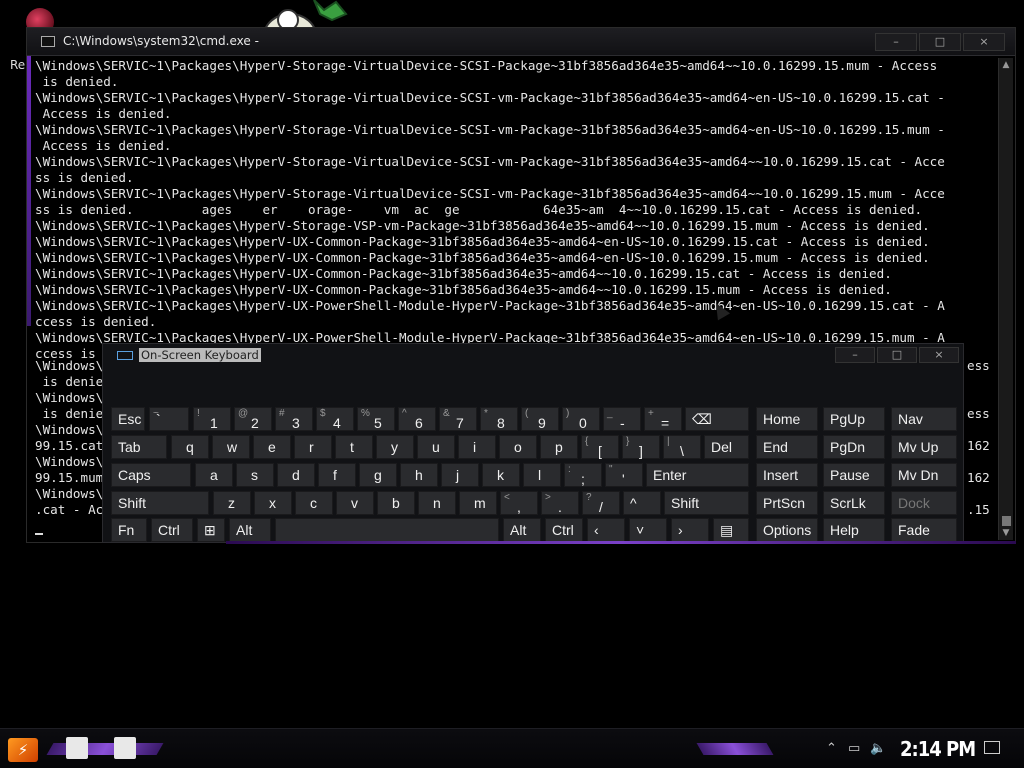 This screenshot has height=768, width=1024. What do you see at coordinates (641, 447) in the screenshot?
I see `key-rbracket: }]` at bounding box center [641, 447].